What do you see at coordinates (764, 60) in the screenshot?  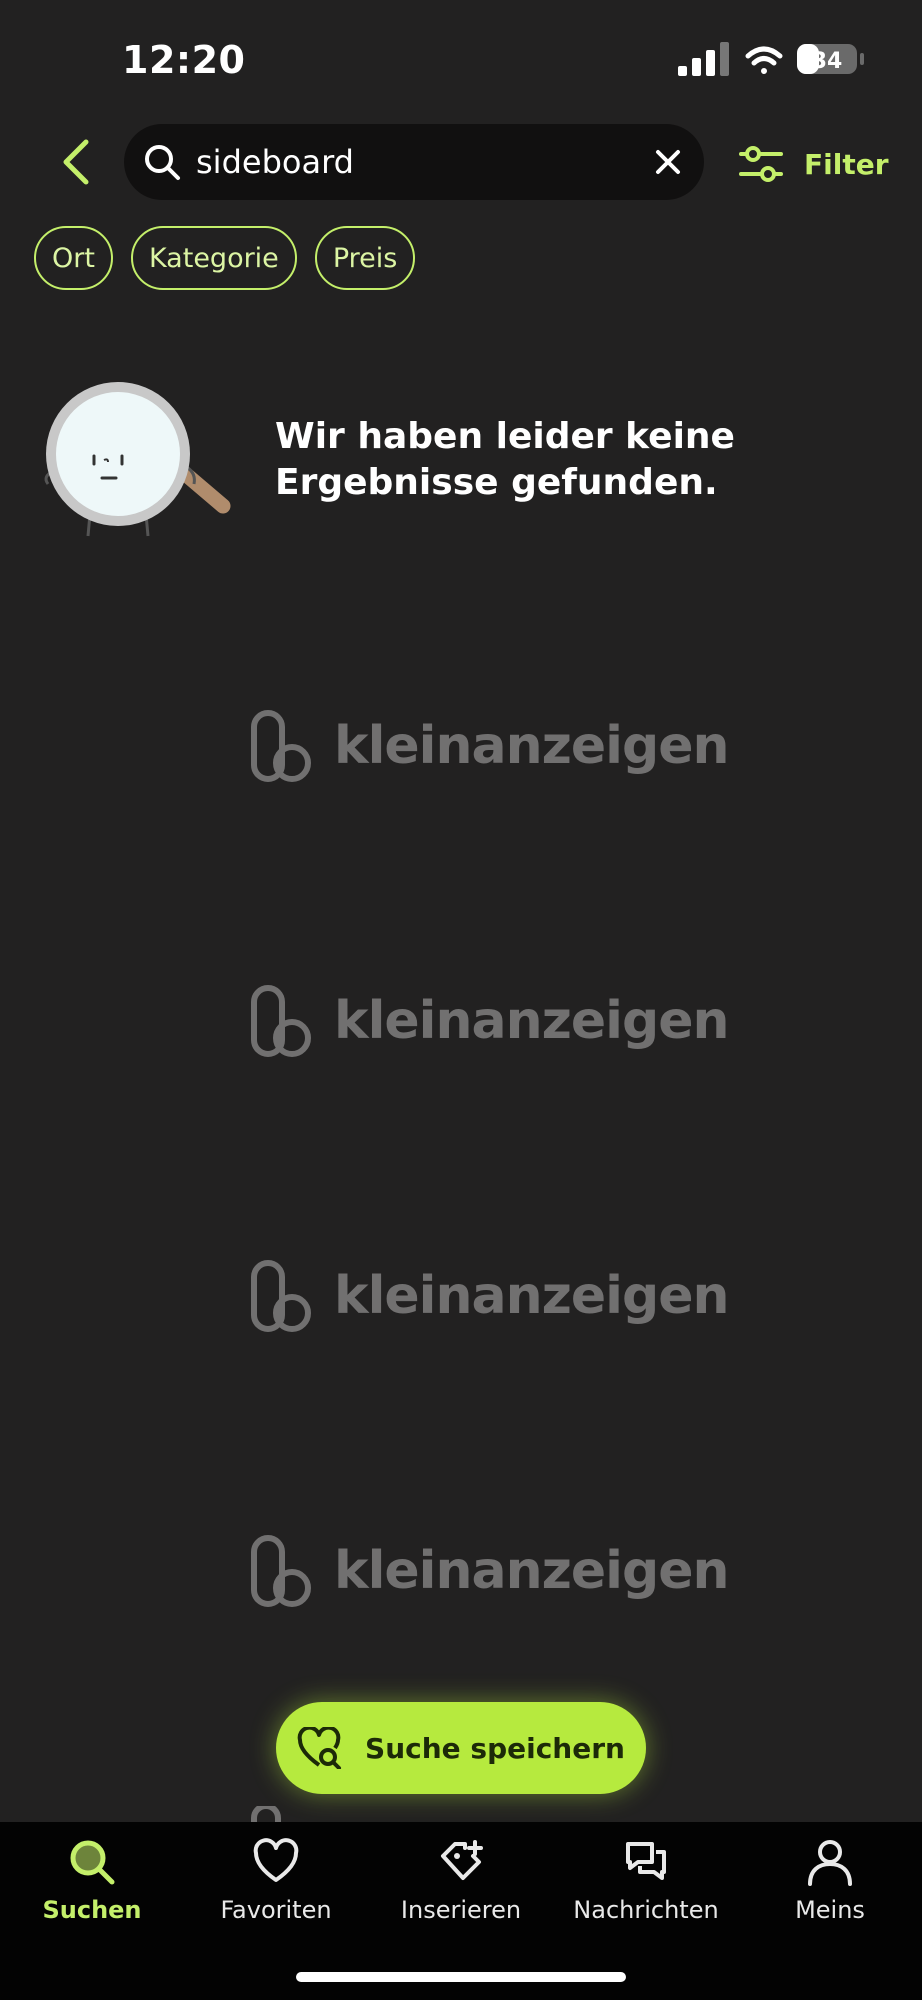 I see `wifi-icon` at bounding box center [764, 60].